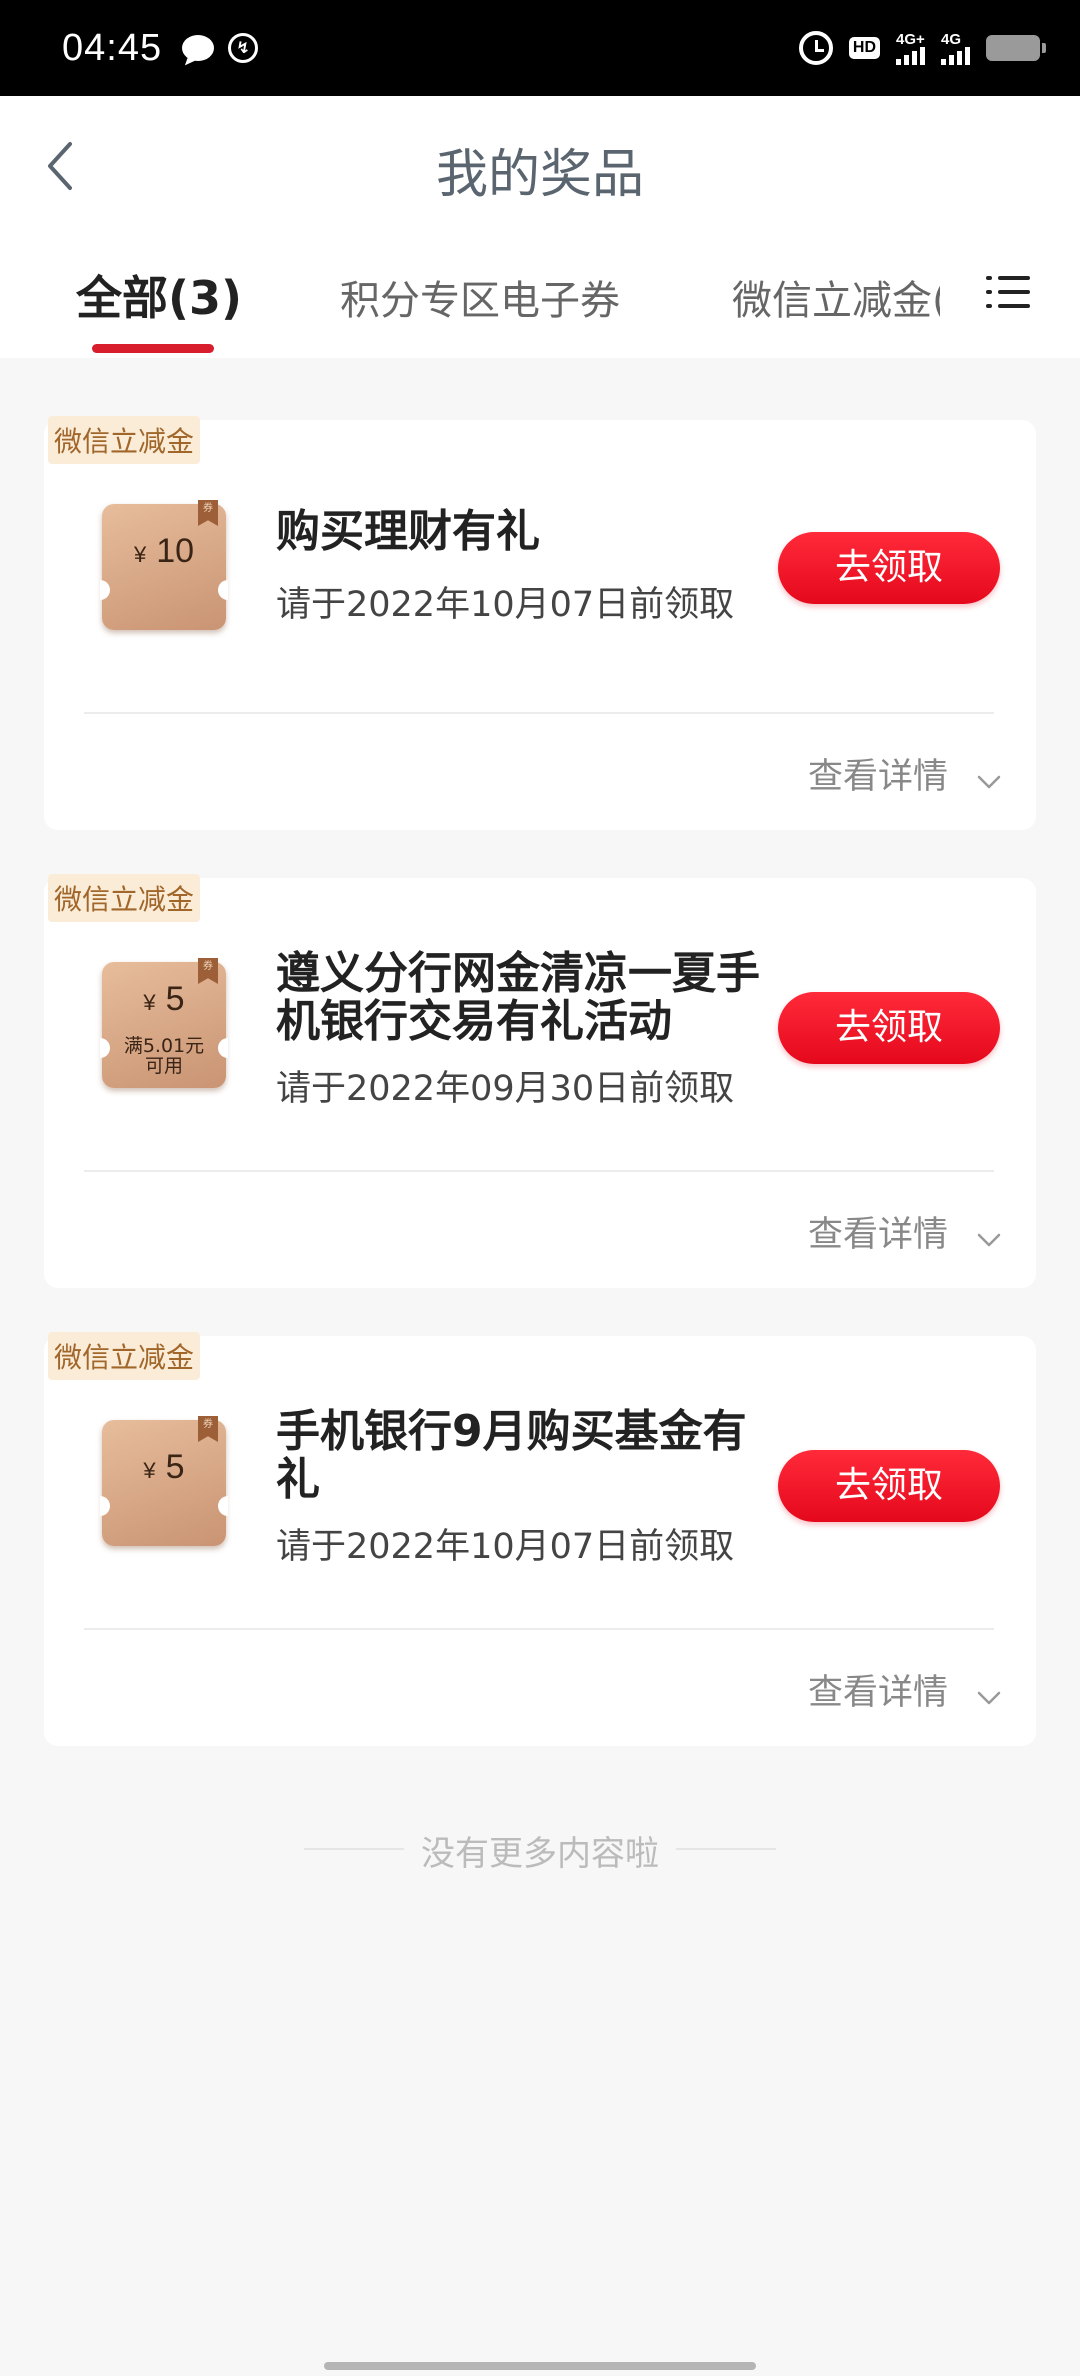  I want to click on tab-wechat-discount: 微信立减金(, so click(836, 297).